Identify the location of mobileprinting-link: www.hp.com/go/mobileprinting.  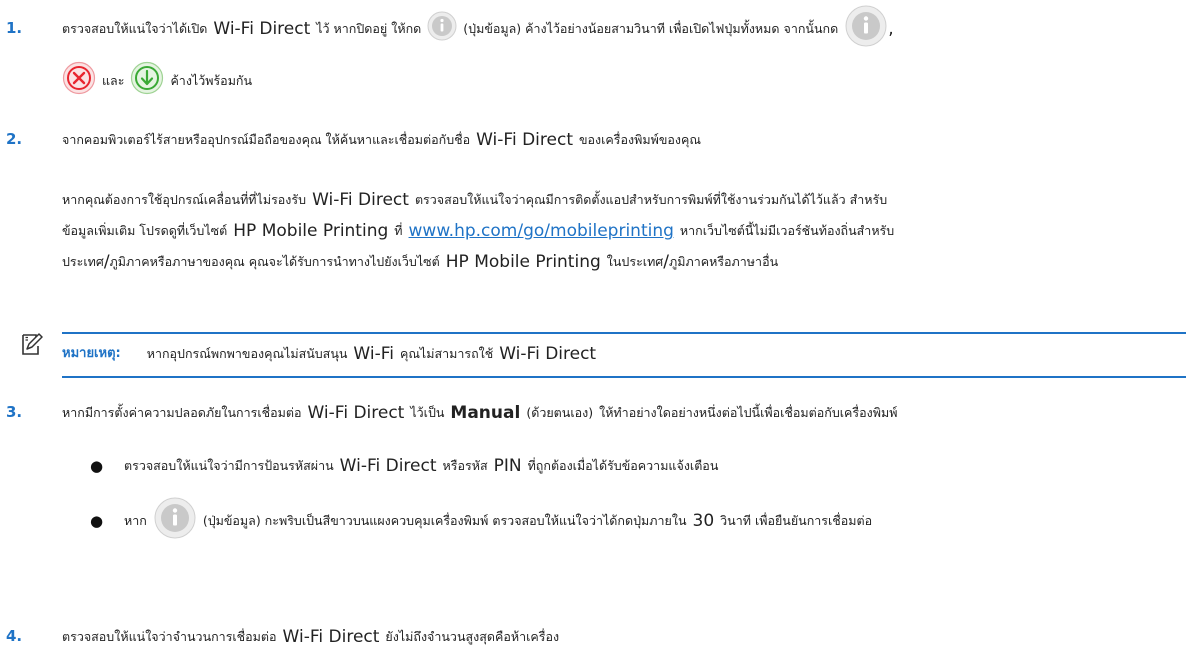
(541, 231).